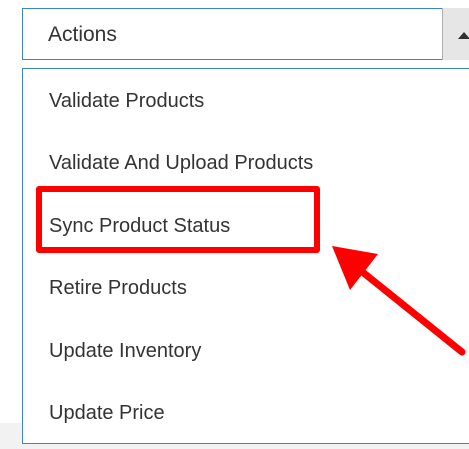 The width and height of the screenshot is (469, 449). I want to click on actions-dropdown: Actions, so click(245, 34).